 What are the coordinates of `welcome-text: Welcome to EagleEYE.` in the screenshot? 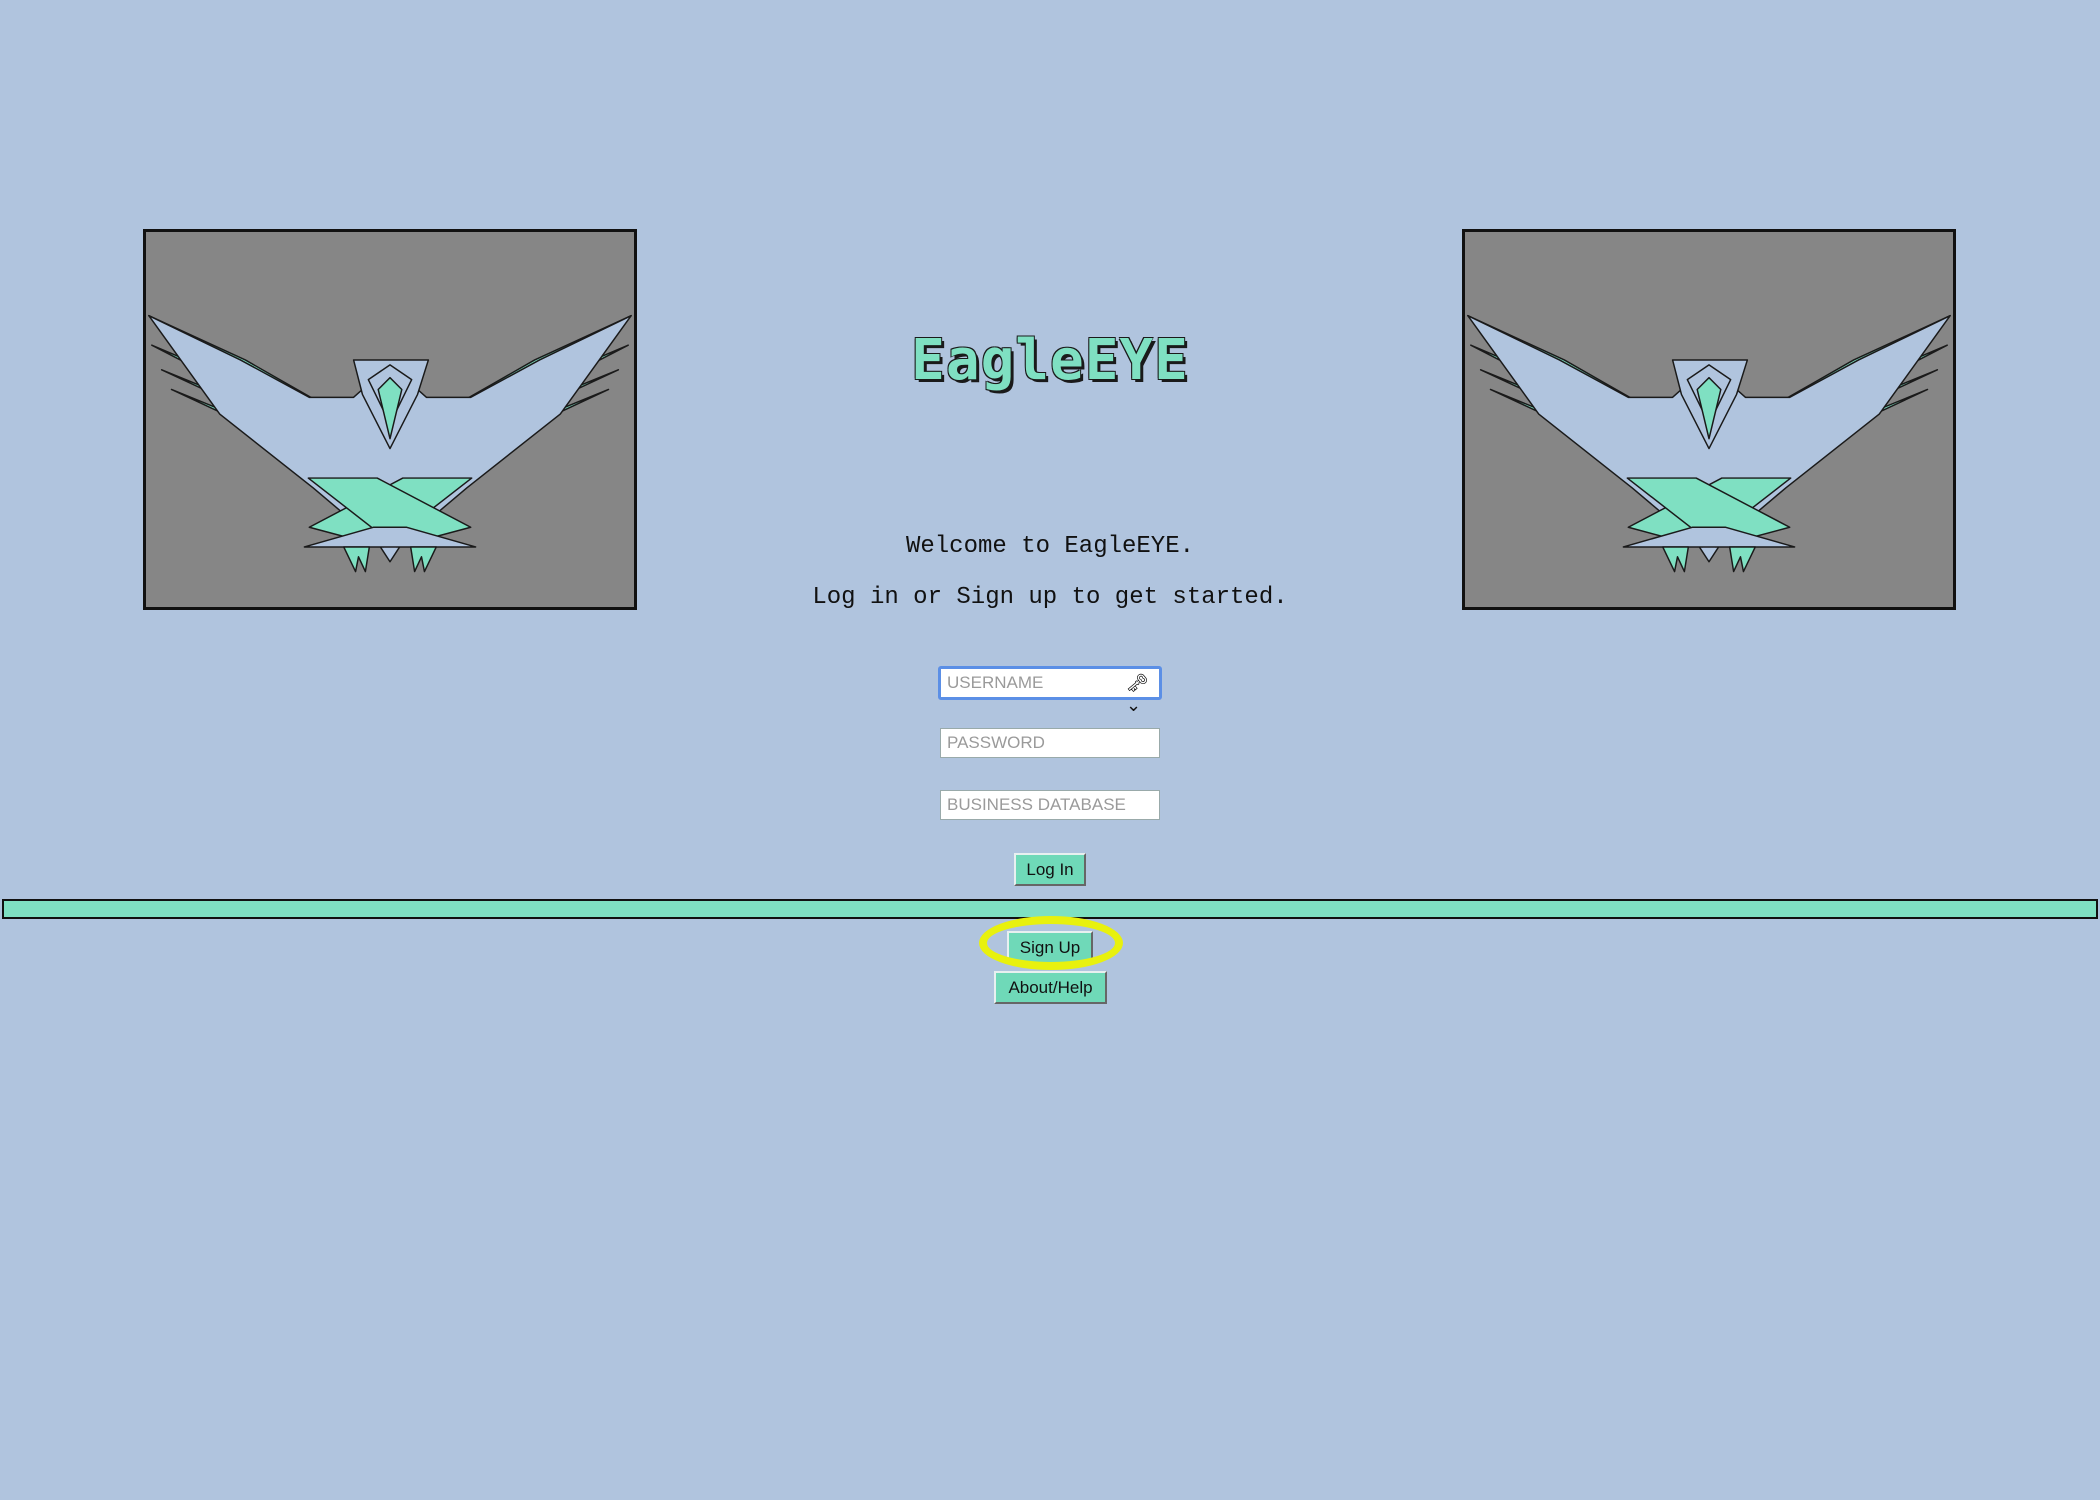 It's located at (1050, 546).